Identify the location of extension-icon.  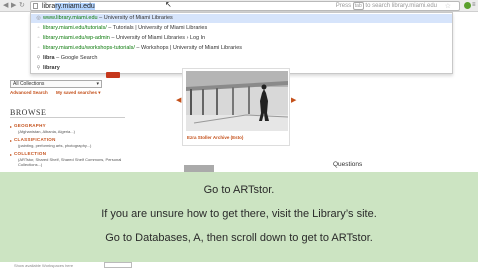
(467, 5).